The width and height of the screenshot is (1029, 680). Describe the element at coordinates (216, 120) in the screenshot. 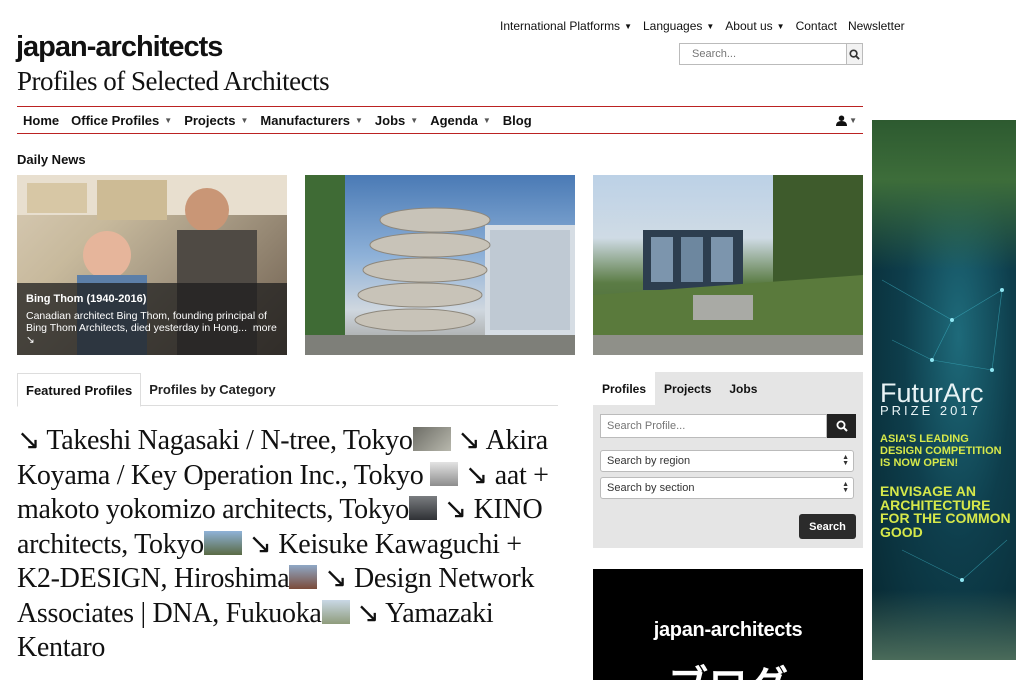

I see `nav-projects: Projects ▼` at that location.